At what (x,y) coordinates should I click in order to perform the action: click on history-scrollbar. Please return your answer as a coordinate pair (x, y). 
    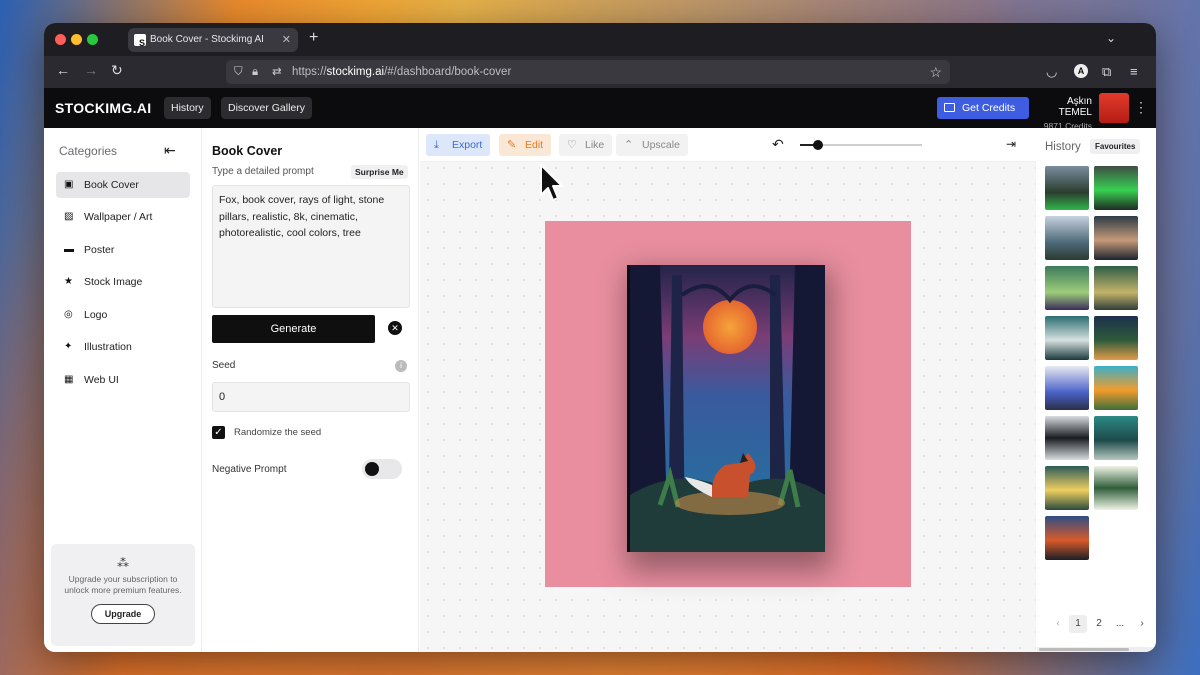
    Looking at the image, I should click on (1096, 649).